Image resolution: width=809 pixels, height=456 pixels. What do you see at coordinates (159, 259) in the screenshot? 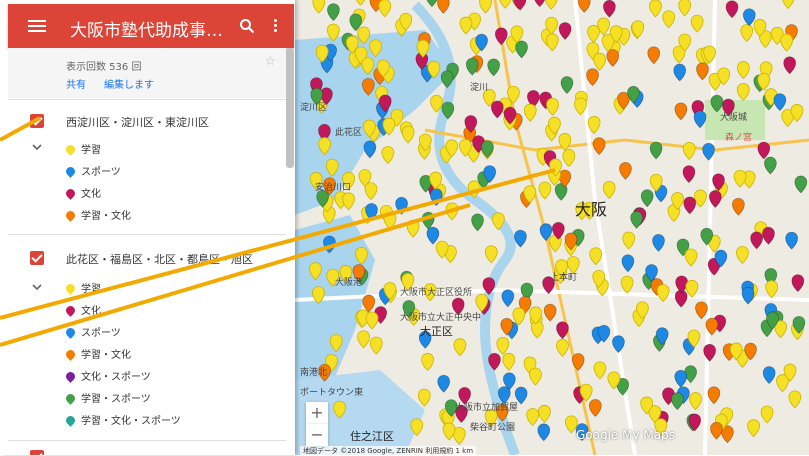
I see `layer-name-2: 此花区・福島区・北区・都島区・旭区` at bounding box center [159, 259].